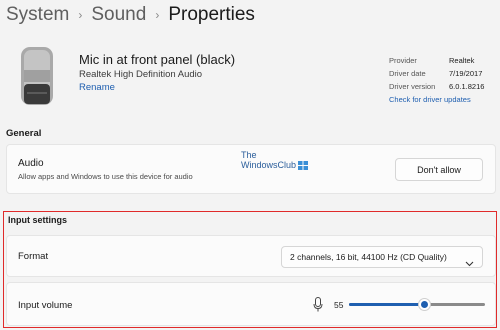 This screenshot has height=330, width=500. I want to click on slider-thumb, so click(424, 304).